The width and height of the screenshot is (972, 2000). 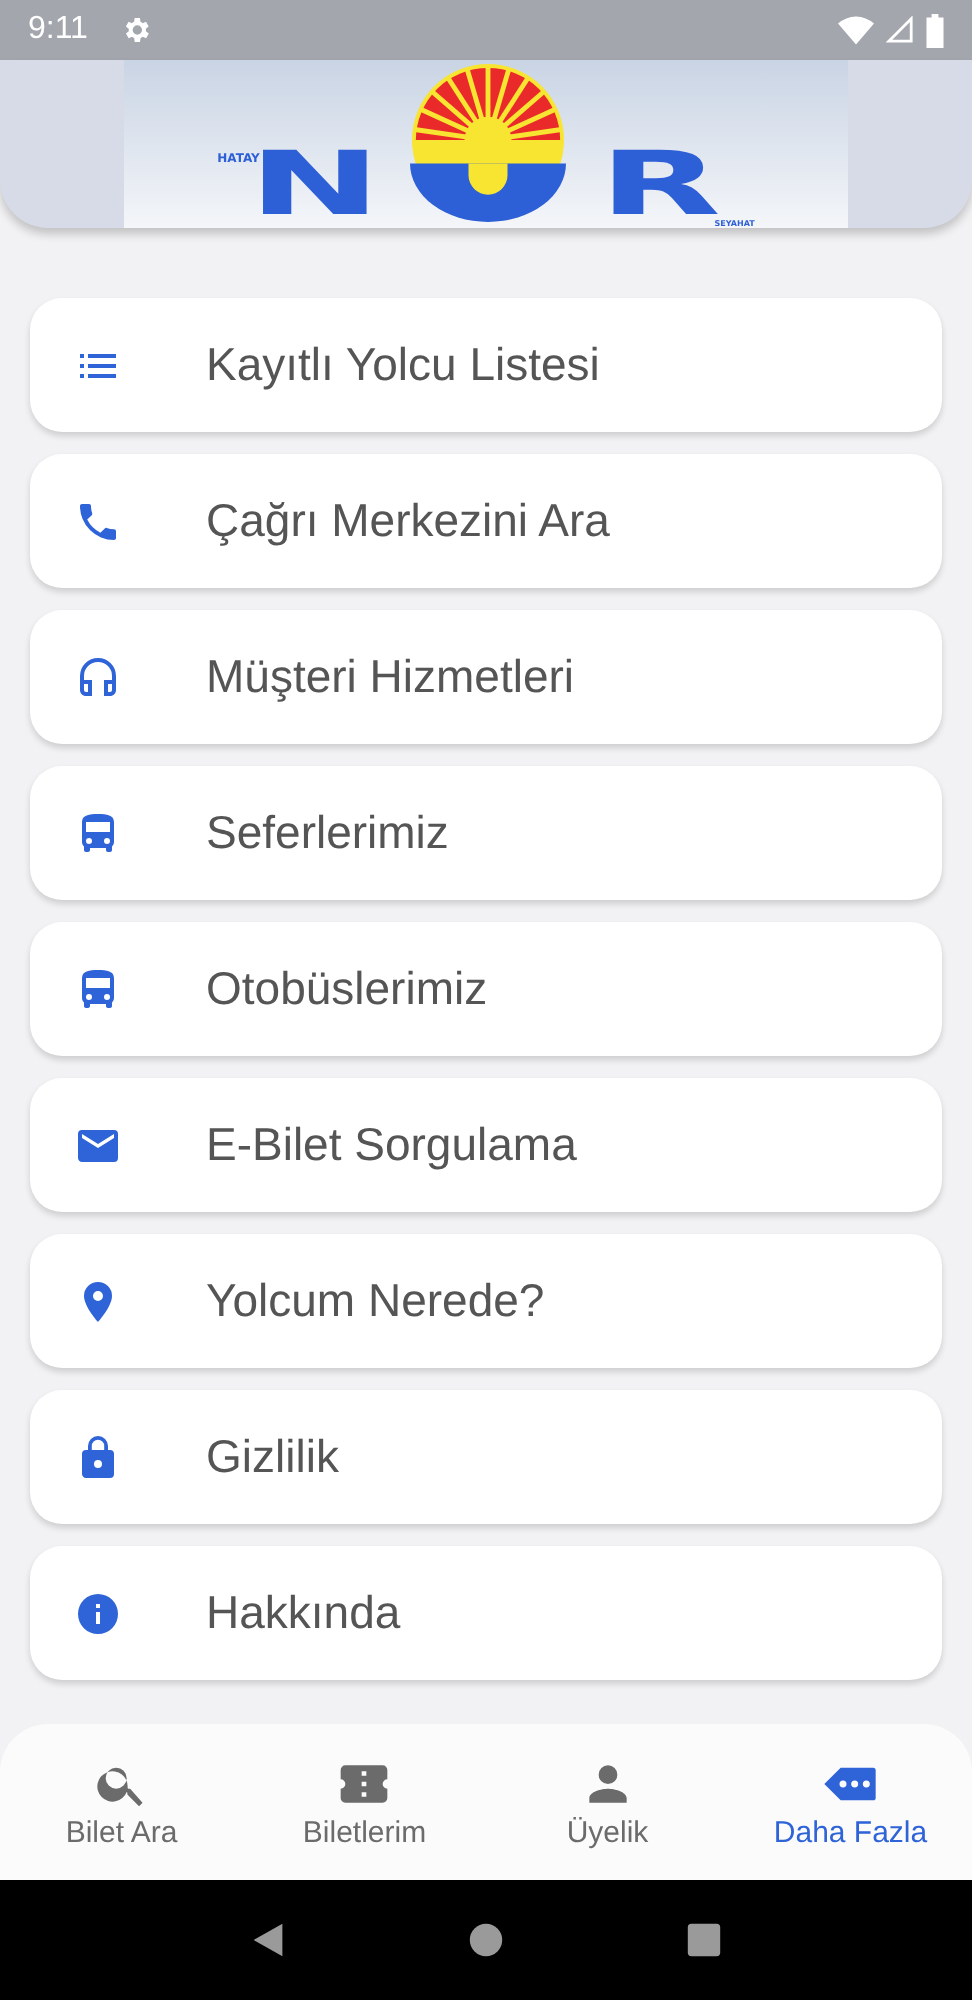 What do you see at coordinates (660, 186) in the screenshot?
I see `logo-letter: R` at bounding box center [660, 186].